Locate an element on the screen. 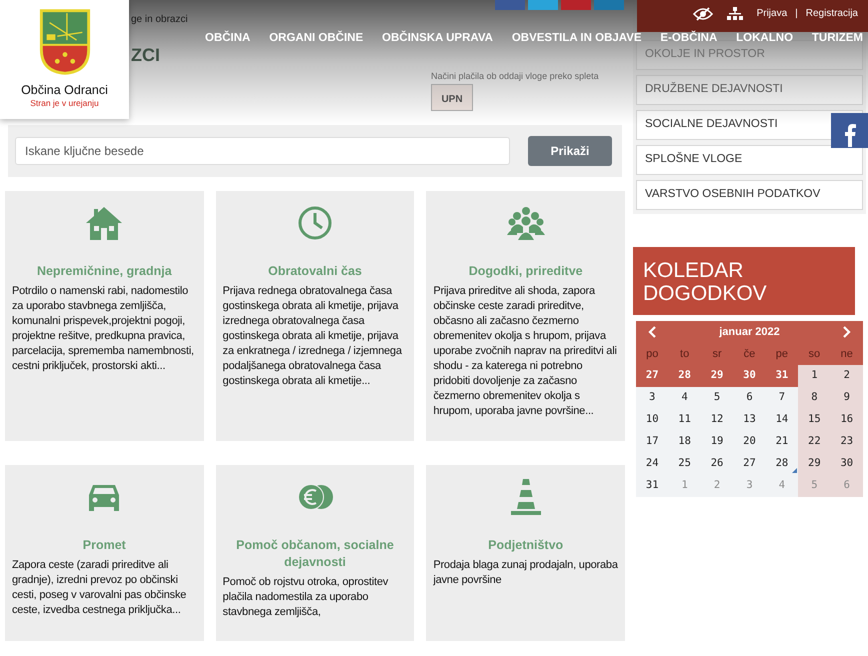  weekday-label: to is located at coordinates (684, 354).